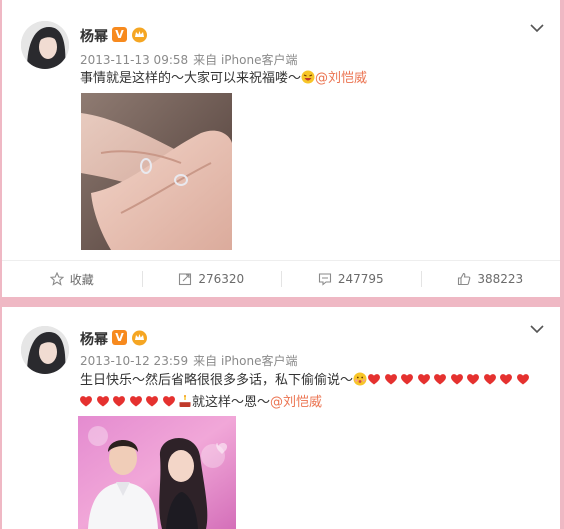  I want to click on post-text-tail: 就这样～恩～, so click(231, 402).